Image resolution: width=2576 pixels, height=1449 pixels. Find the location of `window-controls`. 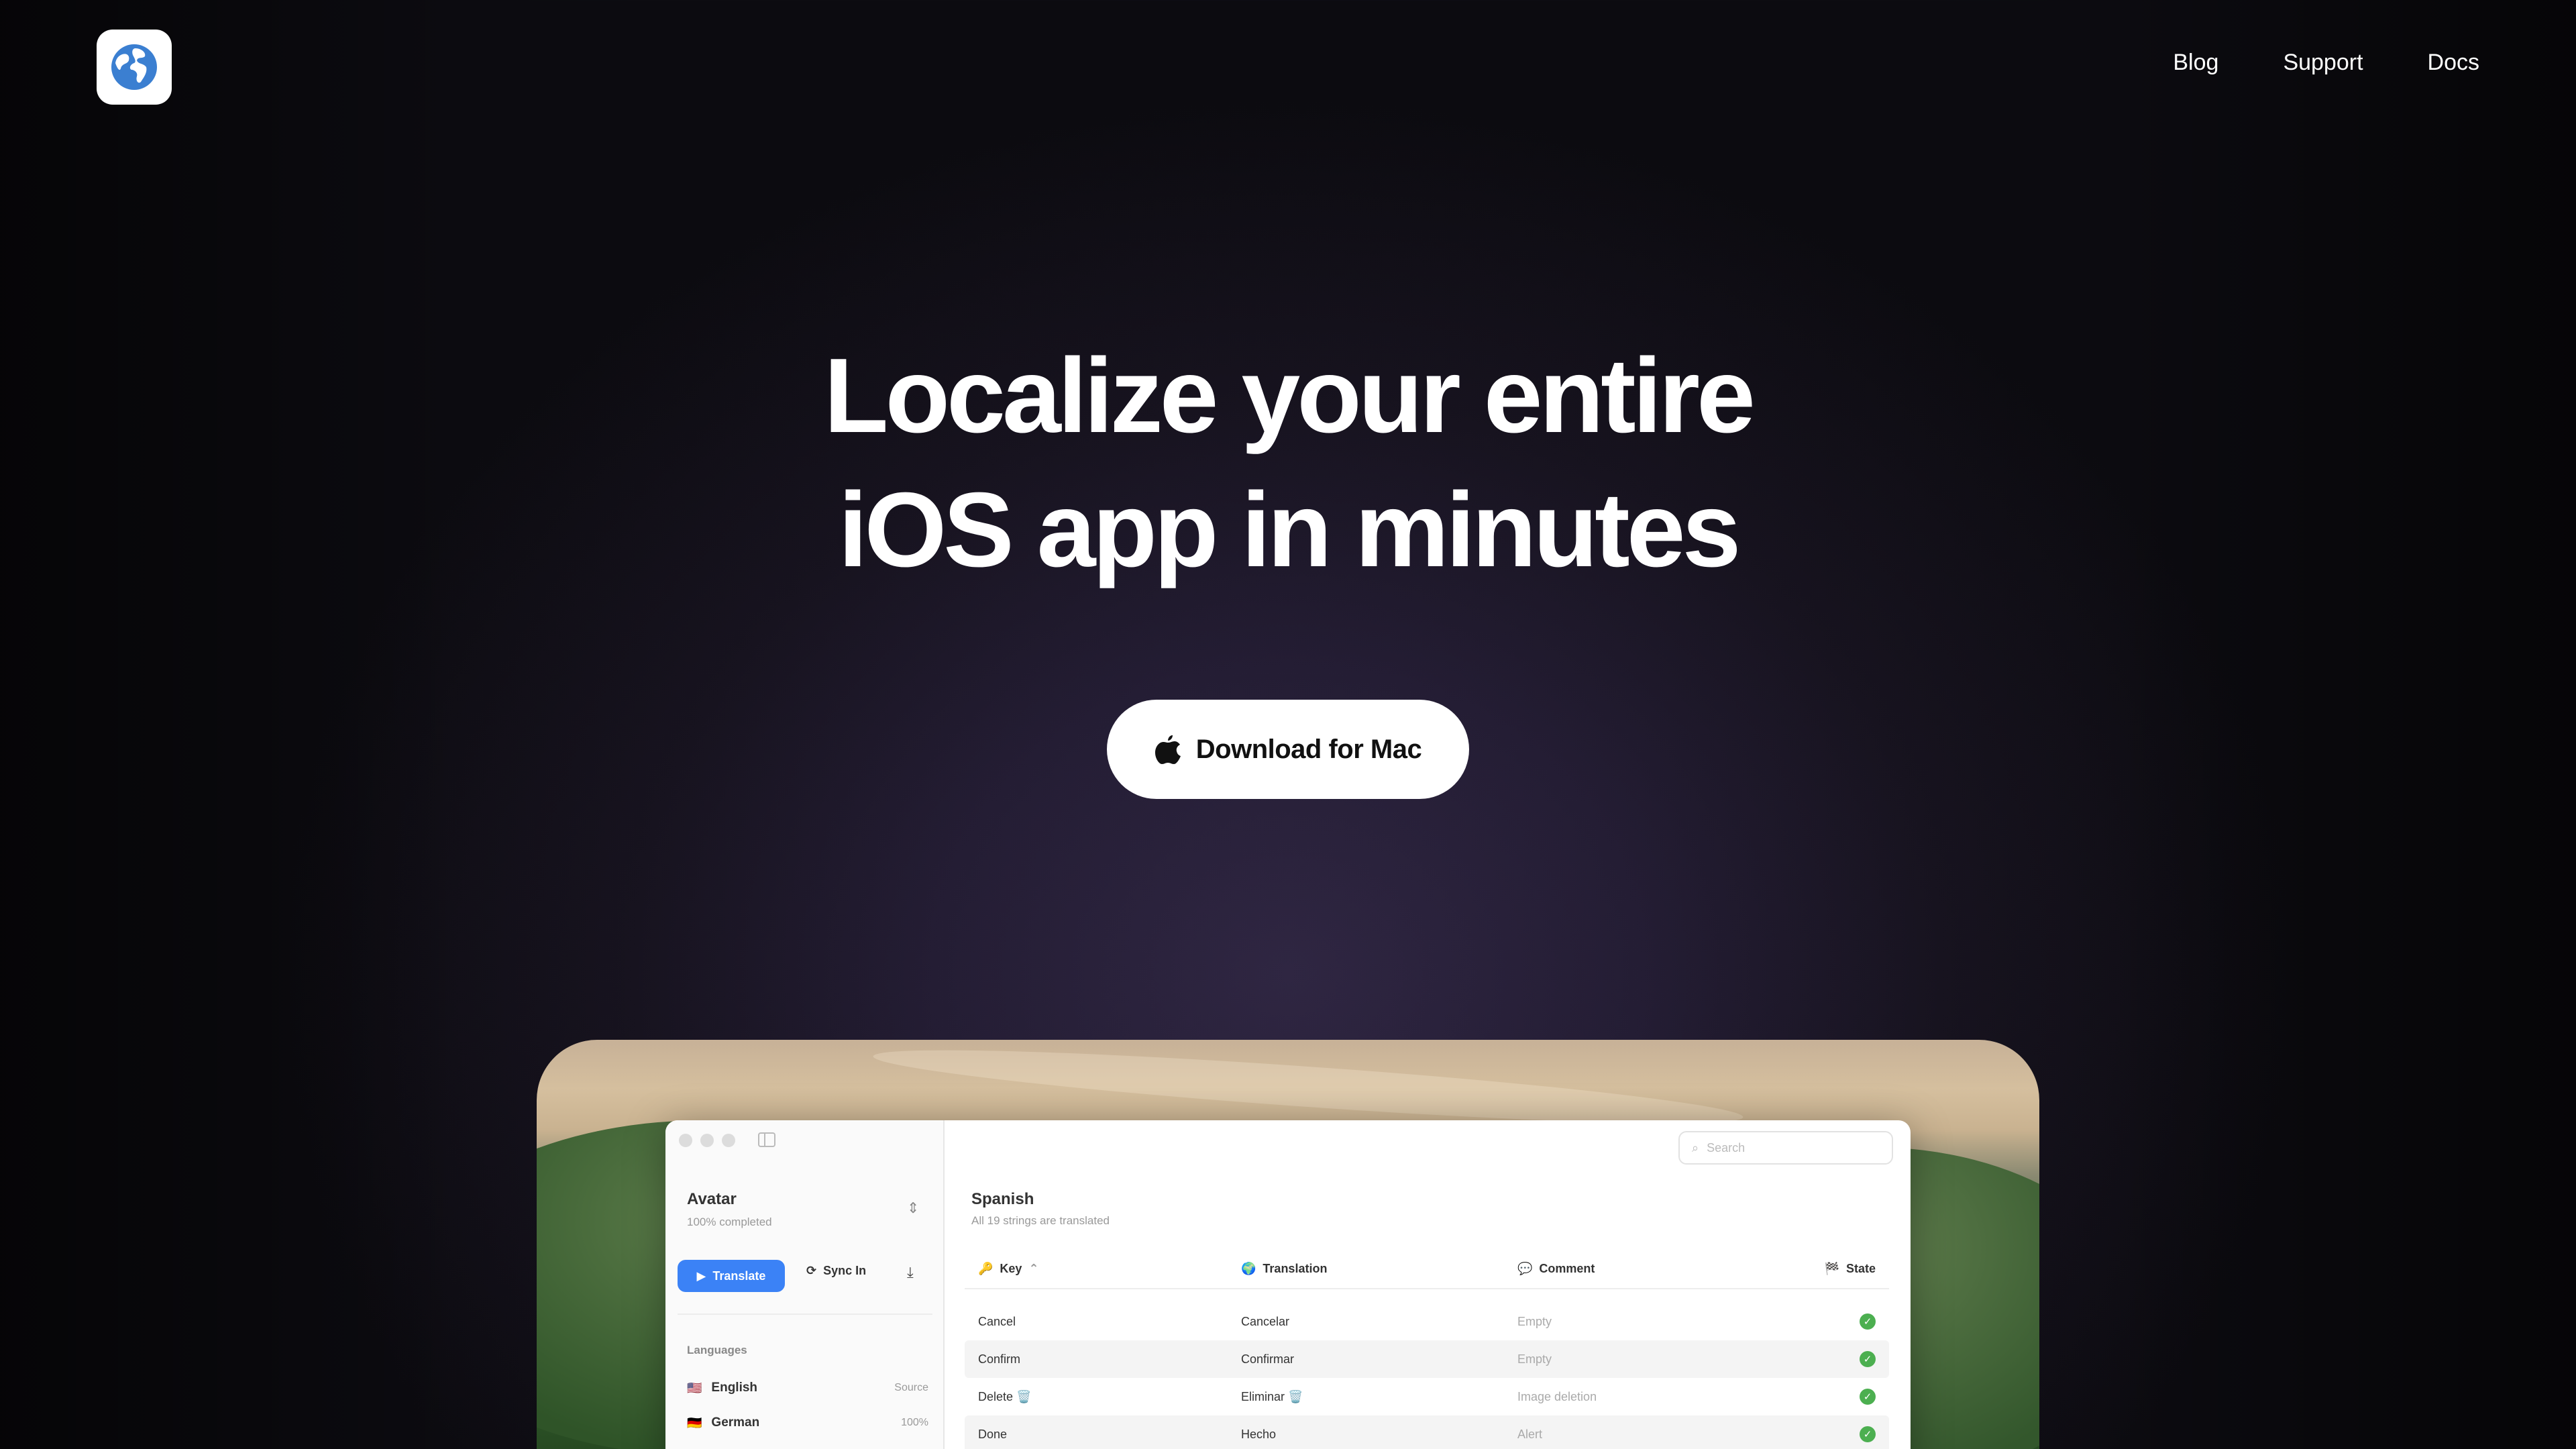

window-controls is located at coordinates (707, 1140).